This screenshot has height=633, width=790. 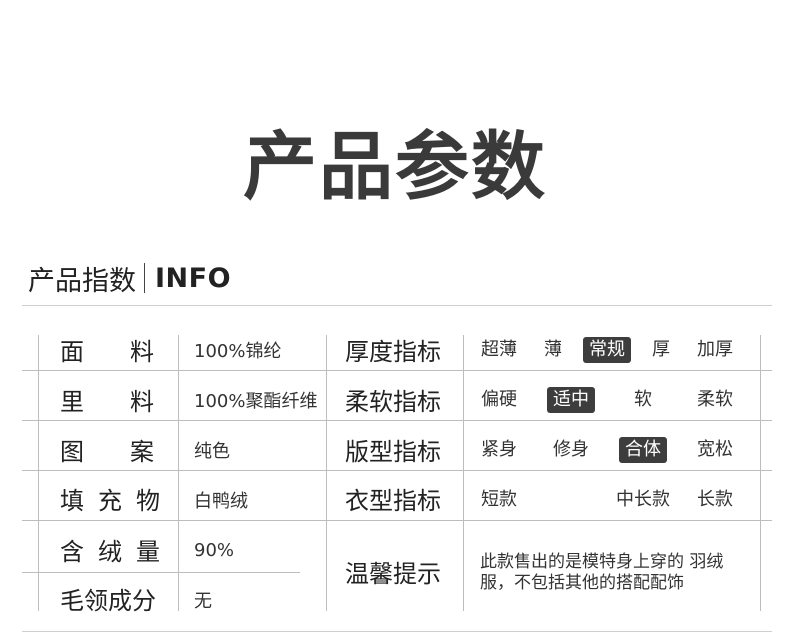 What do you see at coordinates (499, 349) in the screenshot?
I see `option-thickness: 超薄` at bounding box center [499, 349].